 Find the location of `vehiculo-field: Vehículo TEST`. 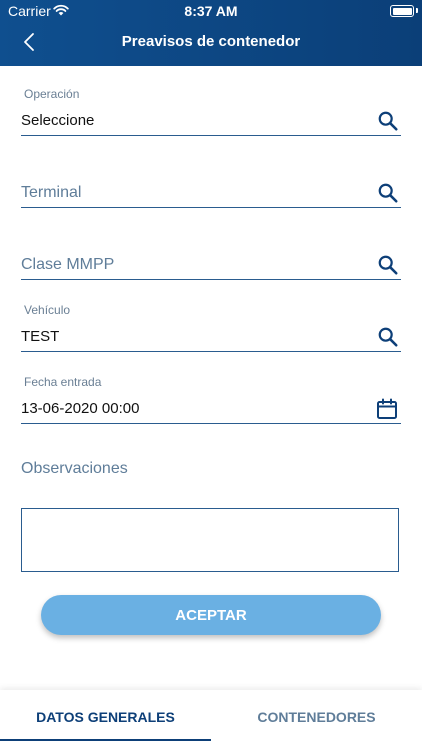

vehiculo-field: Vehículo TEST is located at coordinates (211, 327).